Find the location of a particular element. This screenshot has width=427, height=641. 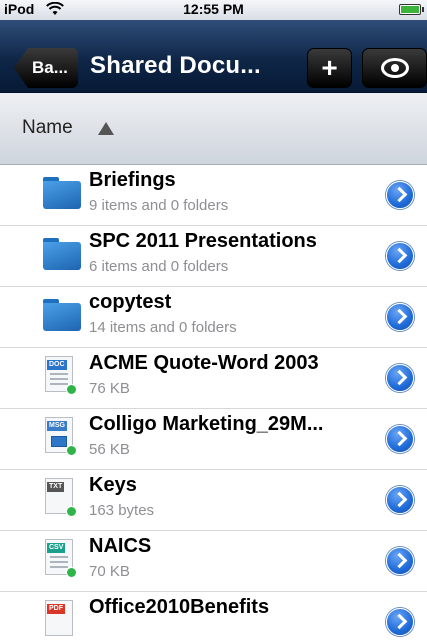

item-name: Office2010Benefits is located at coordinates (179, 607).